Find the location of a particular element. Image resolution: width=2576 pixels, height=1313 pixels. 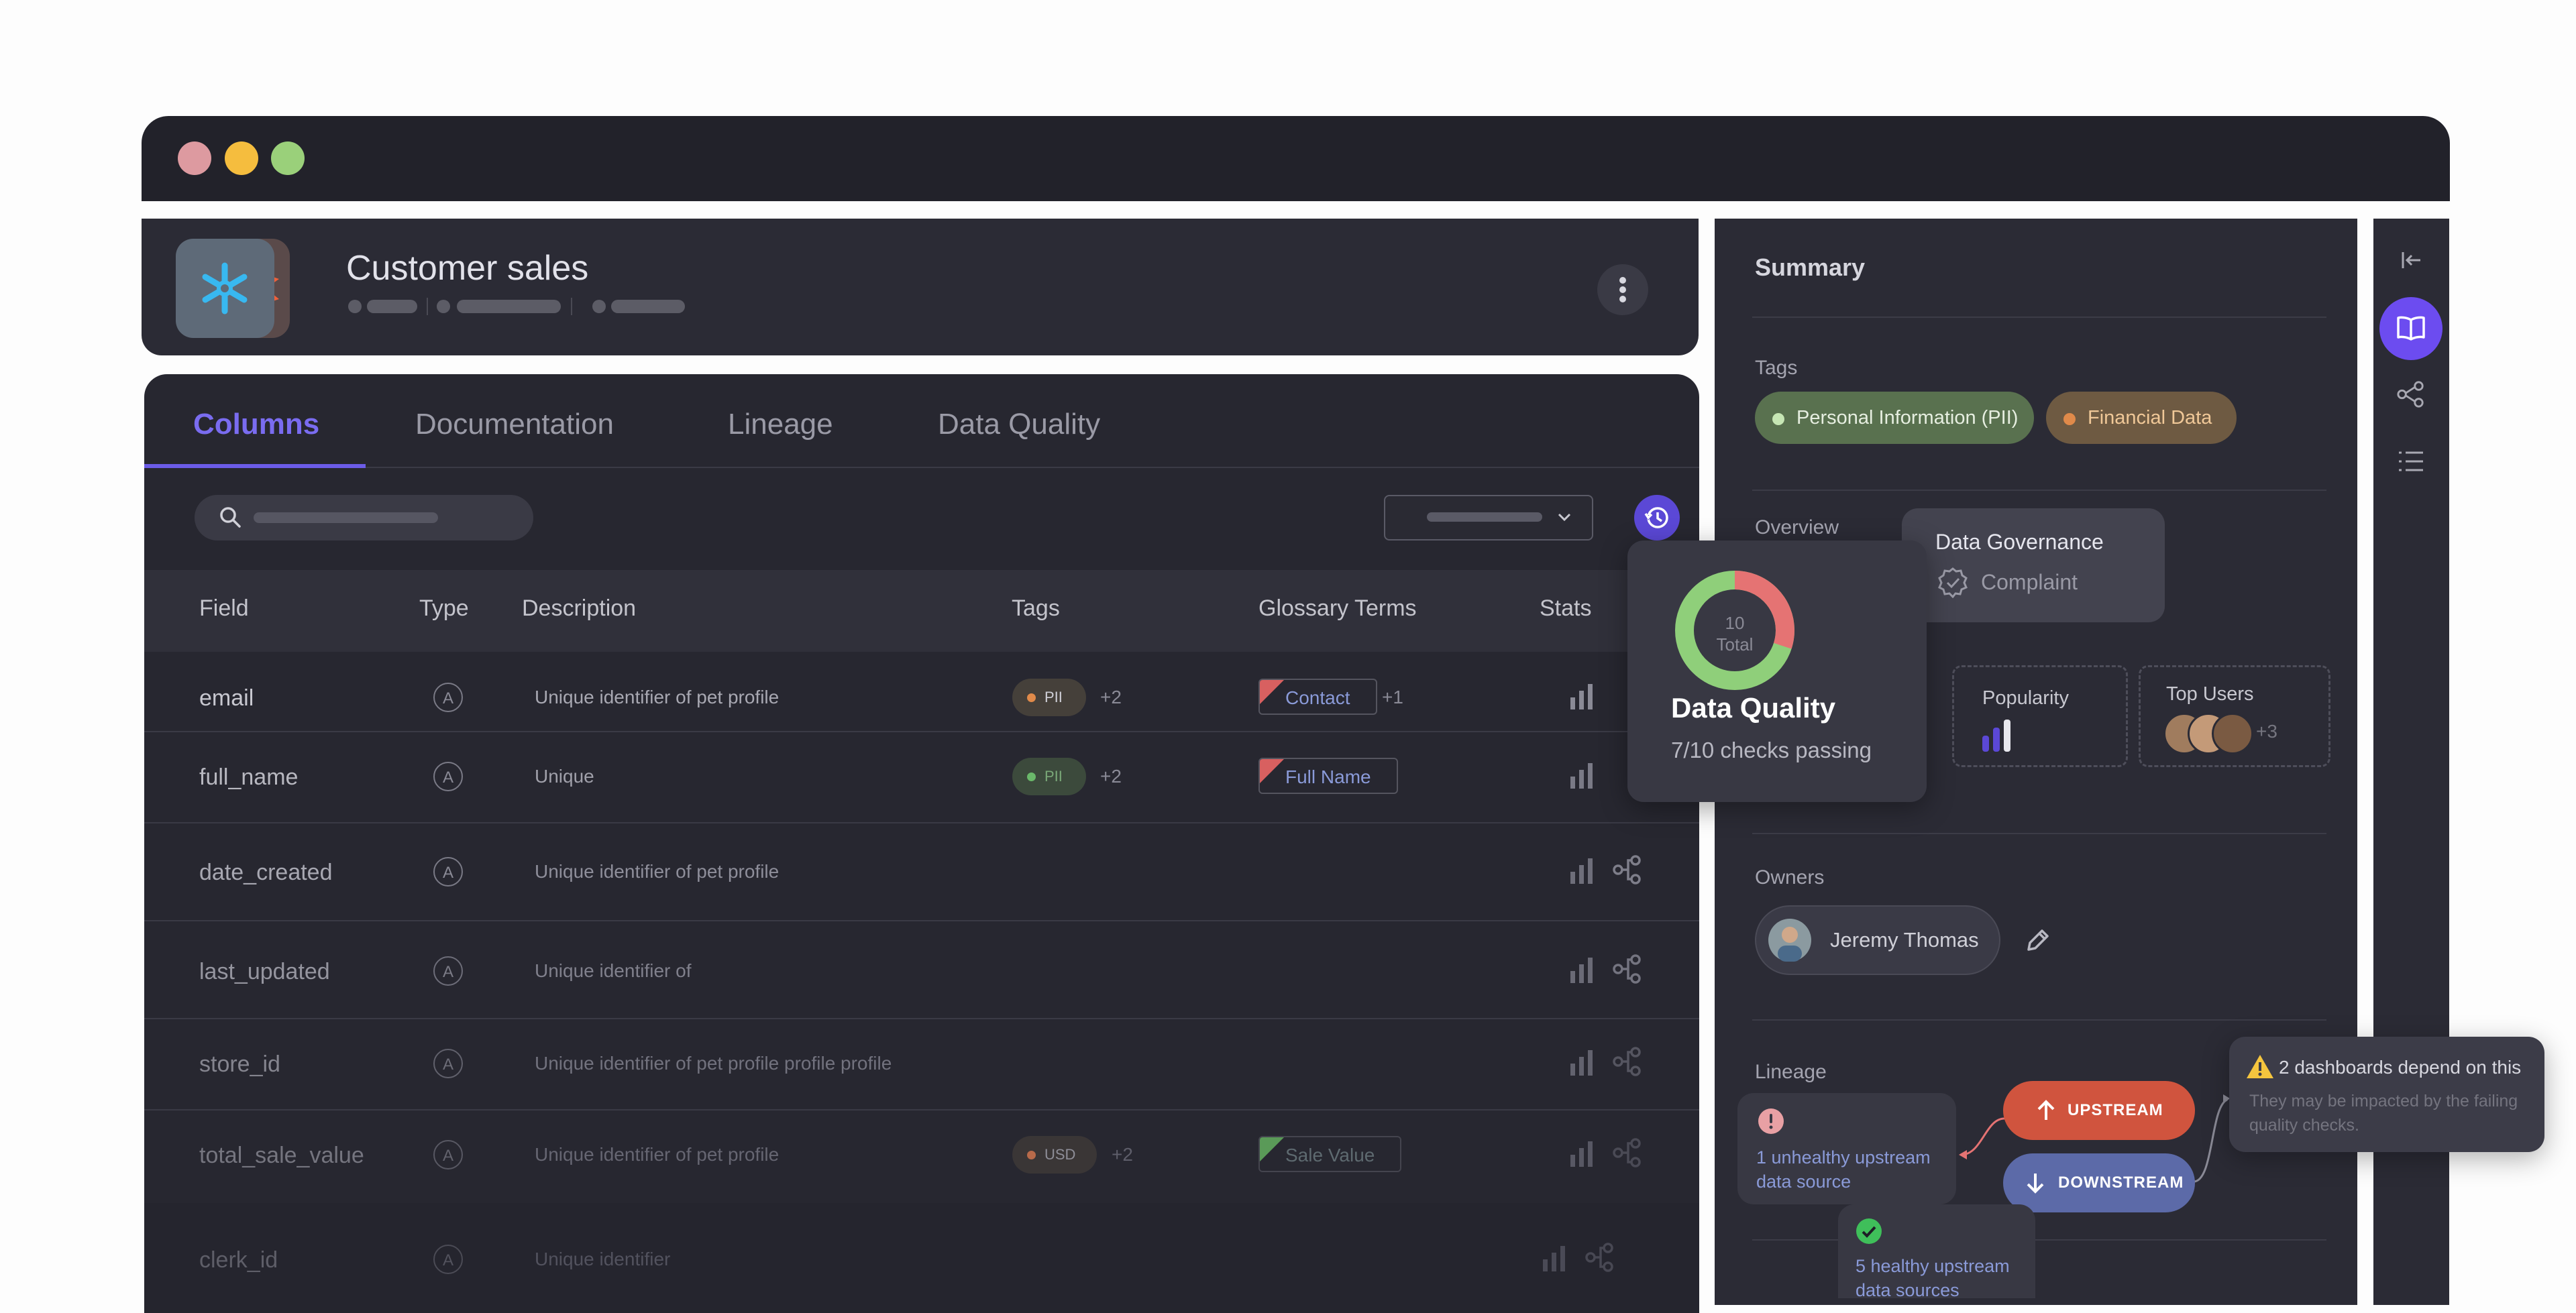

active-tab-indicator is located at coordinates (255, 466).